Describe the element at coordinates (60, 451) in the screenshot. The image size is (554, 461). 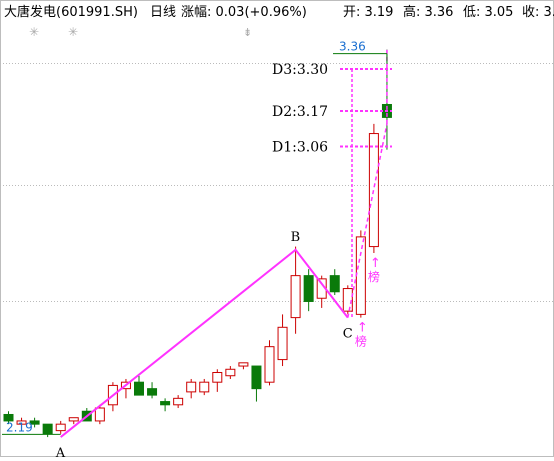
I see `wave-point-label: A` at that location.